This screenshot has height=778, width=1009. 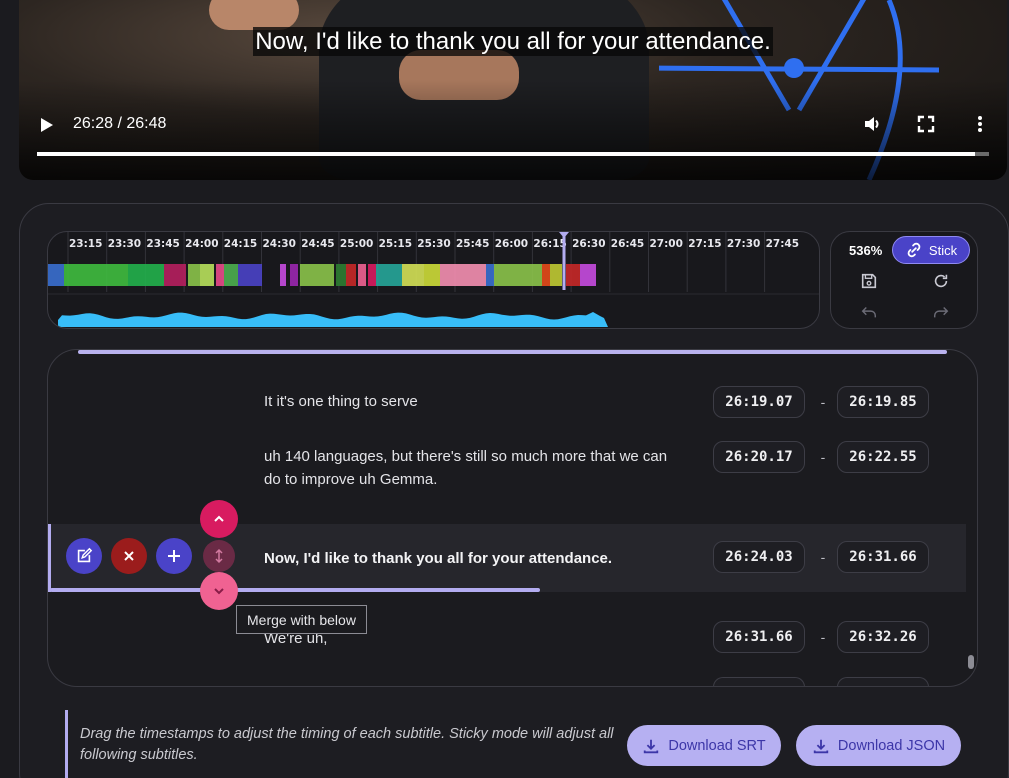 What do you see at coordinates (512, 639) in the screenshot?
I see `subtitle-row: We're uh, 26:31.66 - 26:32.26` at bounding box center [512, 639].